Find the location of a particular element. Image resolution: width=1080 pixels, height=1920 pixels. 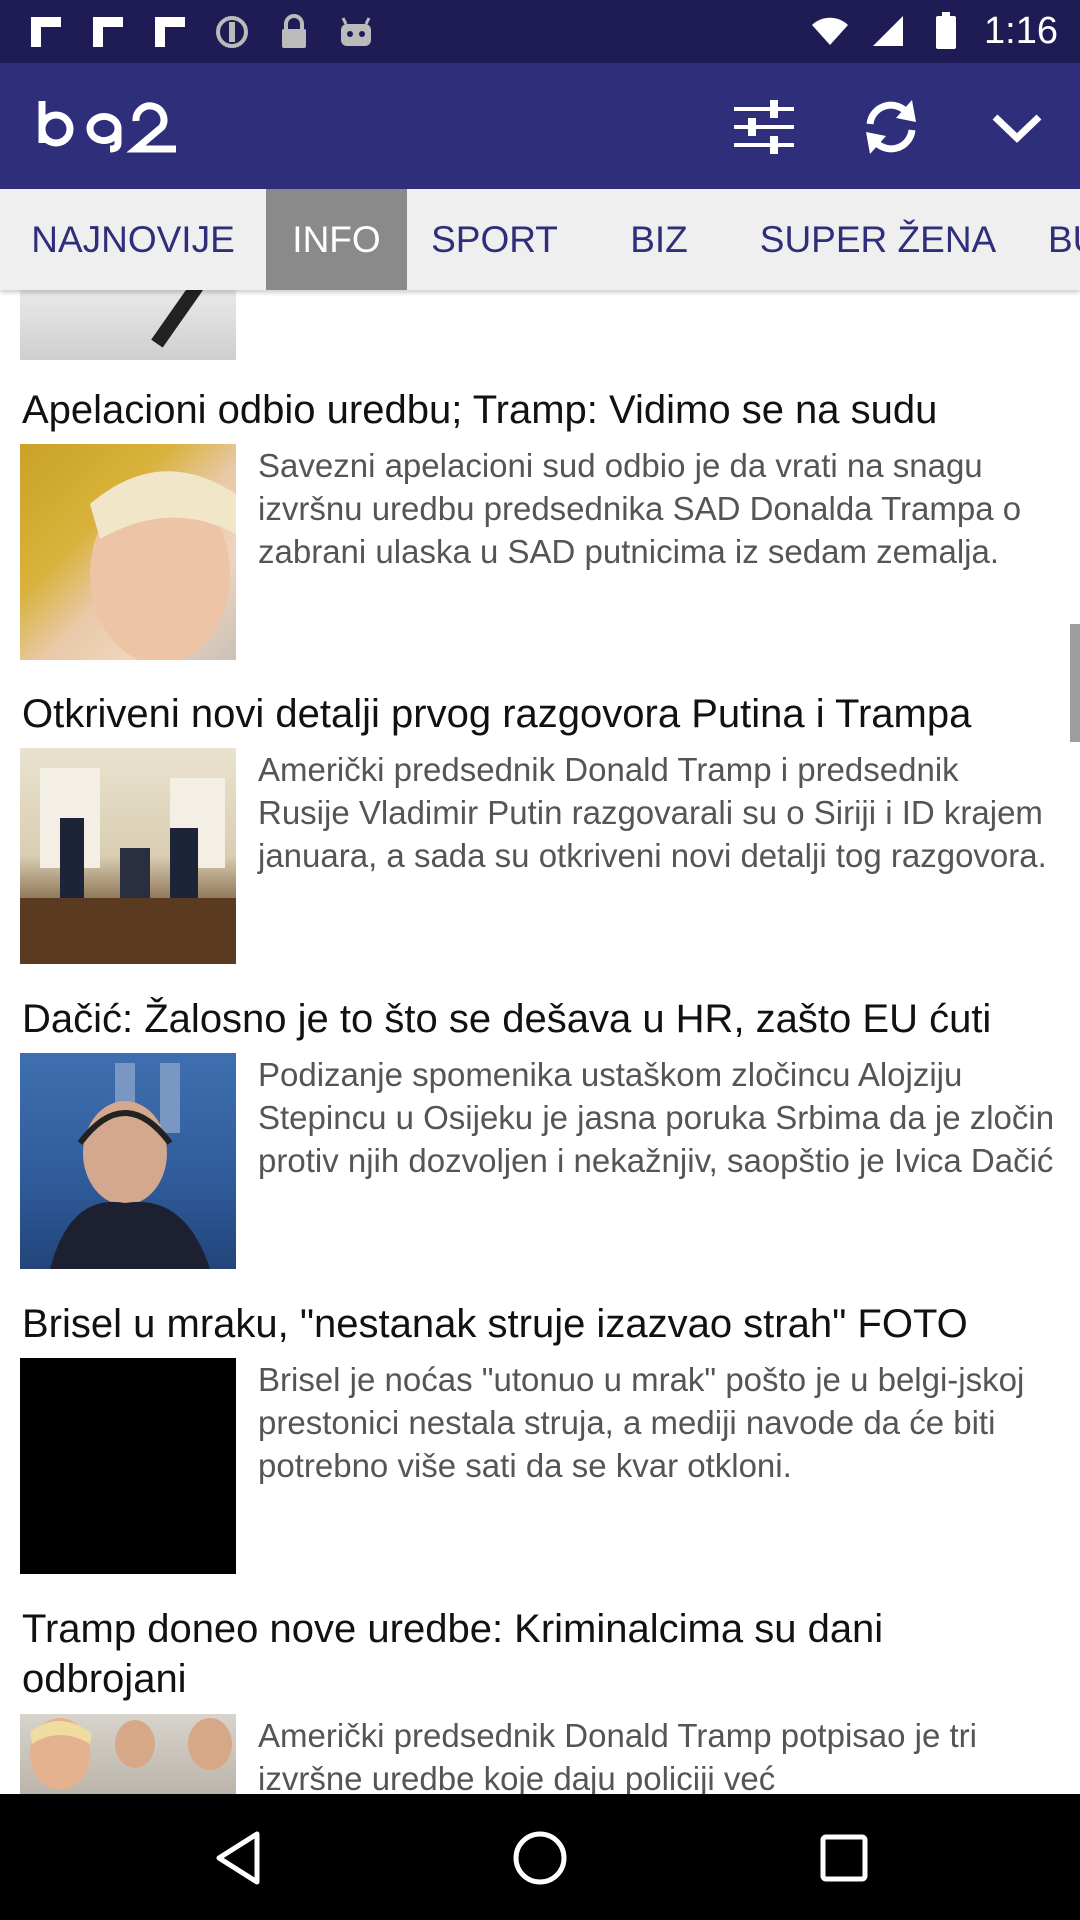

status-clock: 1:16 is located at coordinates (1021, 31).